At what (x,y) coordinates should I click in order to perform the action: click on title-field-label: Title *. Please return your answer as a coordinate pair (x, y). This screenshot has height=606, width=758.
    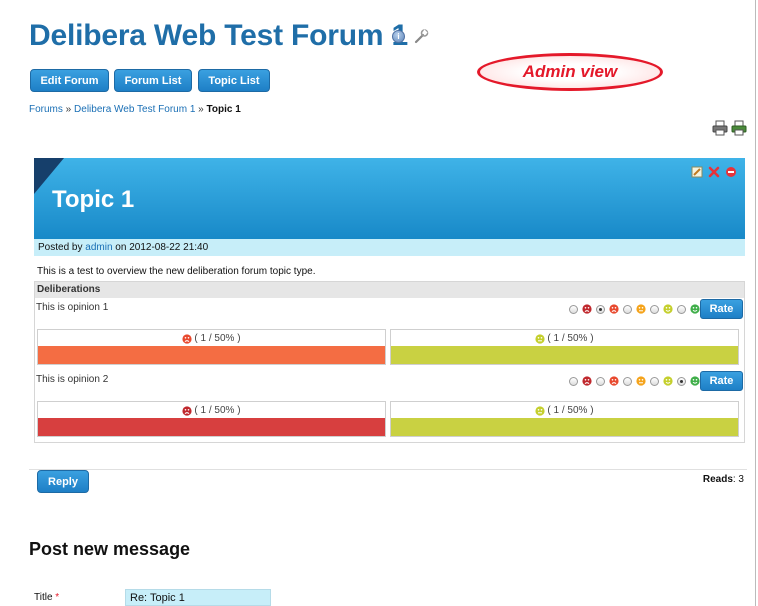
    Looking at the image, I should click on (46, 597).